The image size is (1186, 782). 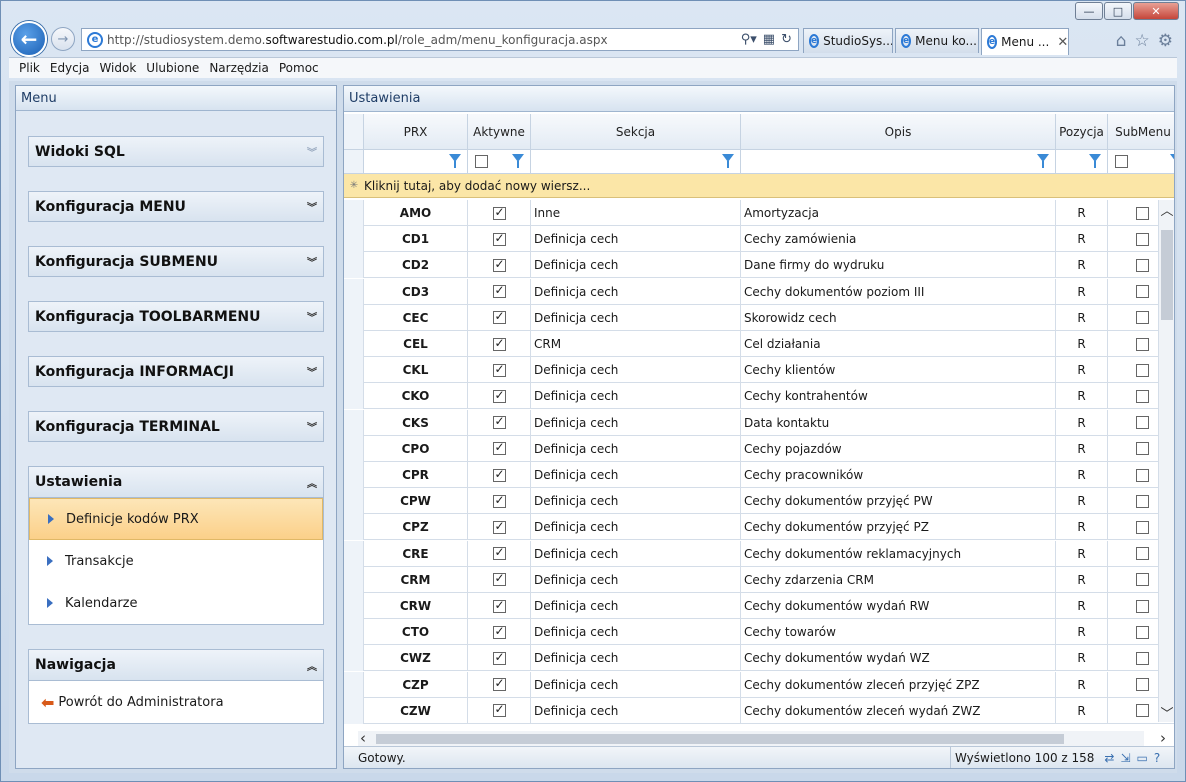 What do you see at coordinates (481, 161) in the screenshot?
I see `filter-aktywne-checkbox` at bounding box center [481, 161].